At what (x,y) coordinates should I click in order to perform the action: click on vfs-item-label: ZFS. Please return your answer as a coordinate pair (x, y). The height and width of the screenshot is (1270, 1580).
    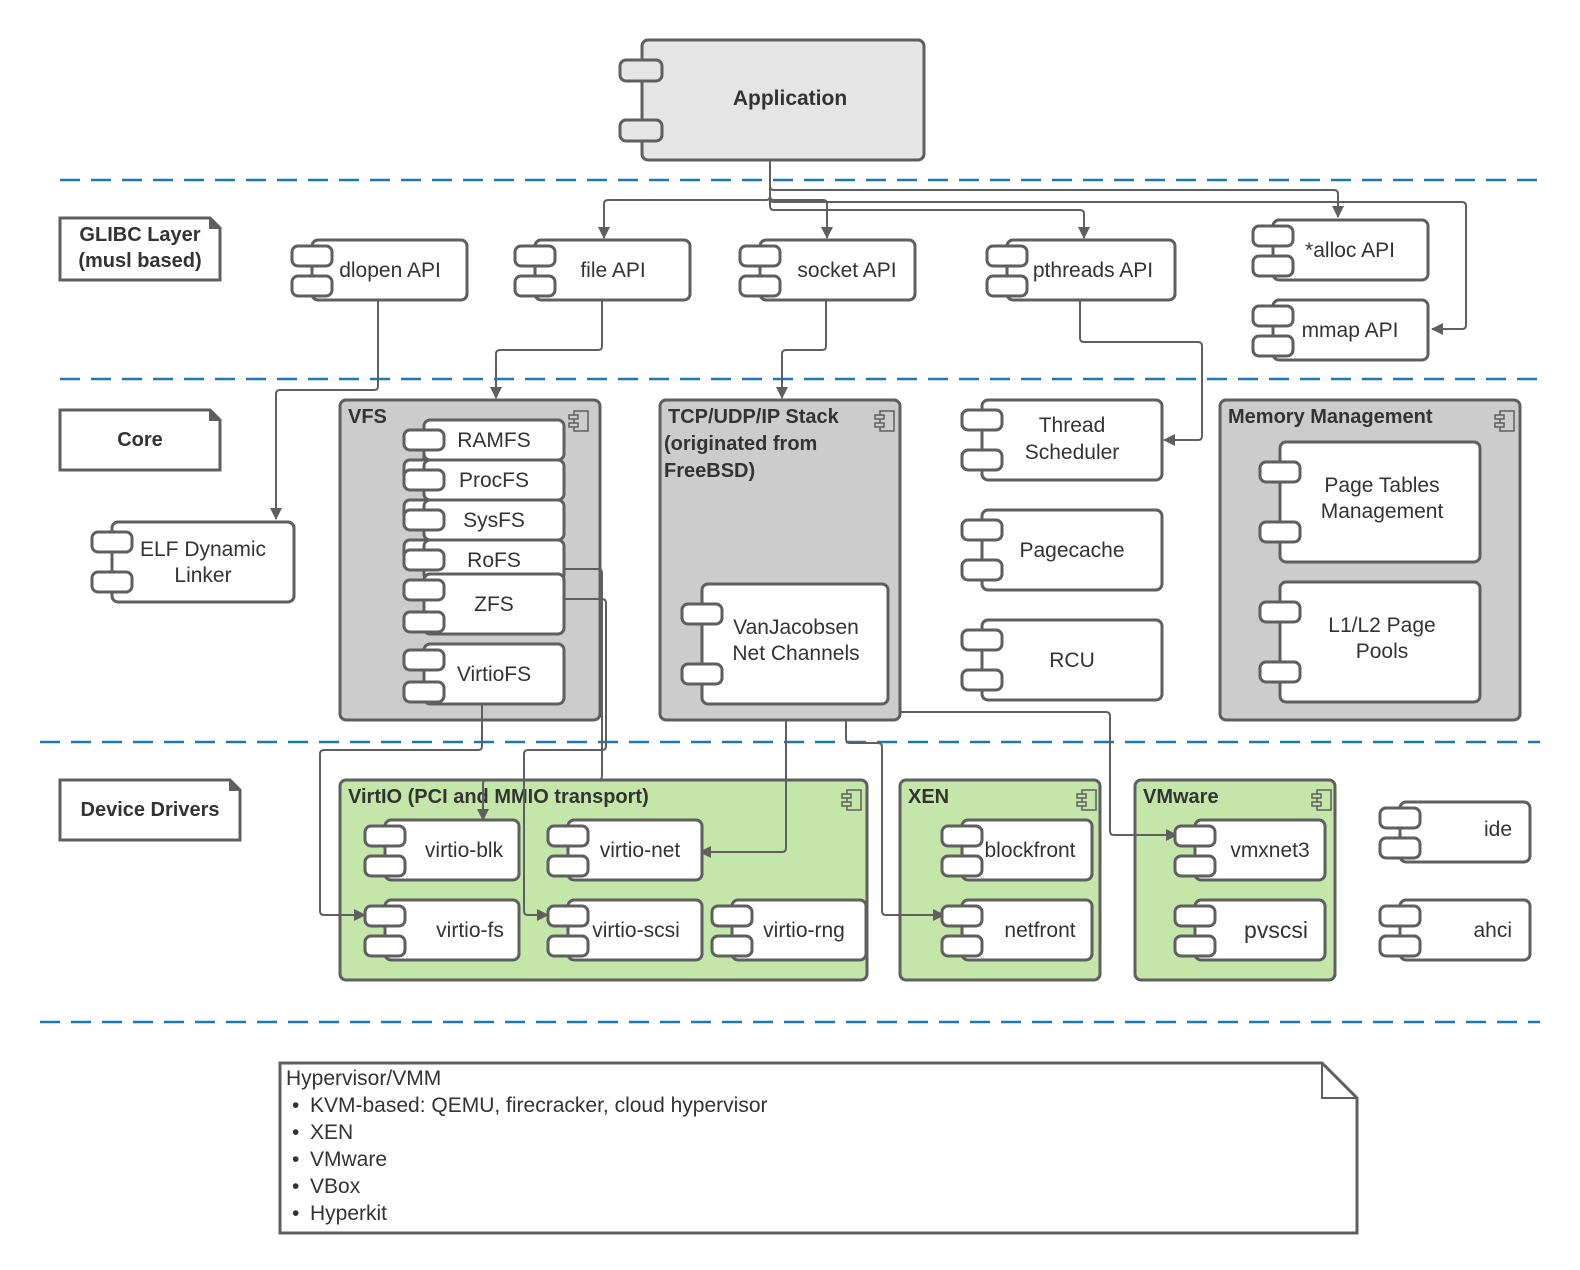
    Looking at the image, I should click on (494, 604).